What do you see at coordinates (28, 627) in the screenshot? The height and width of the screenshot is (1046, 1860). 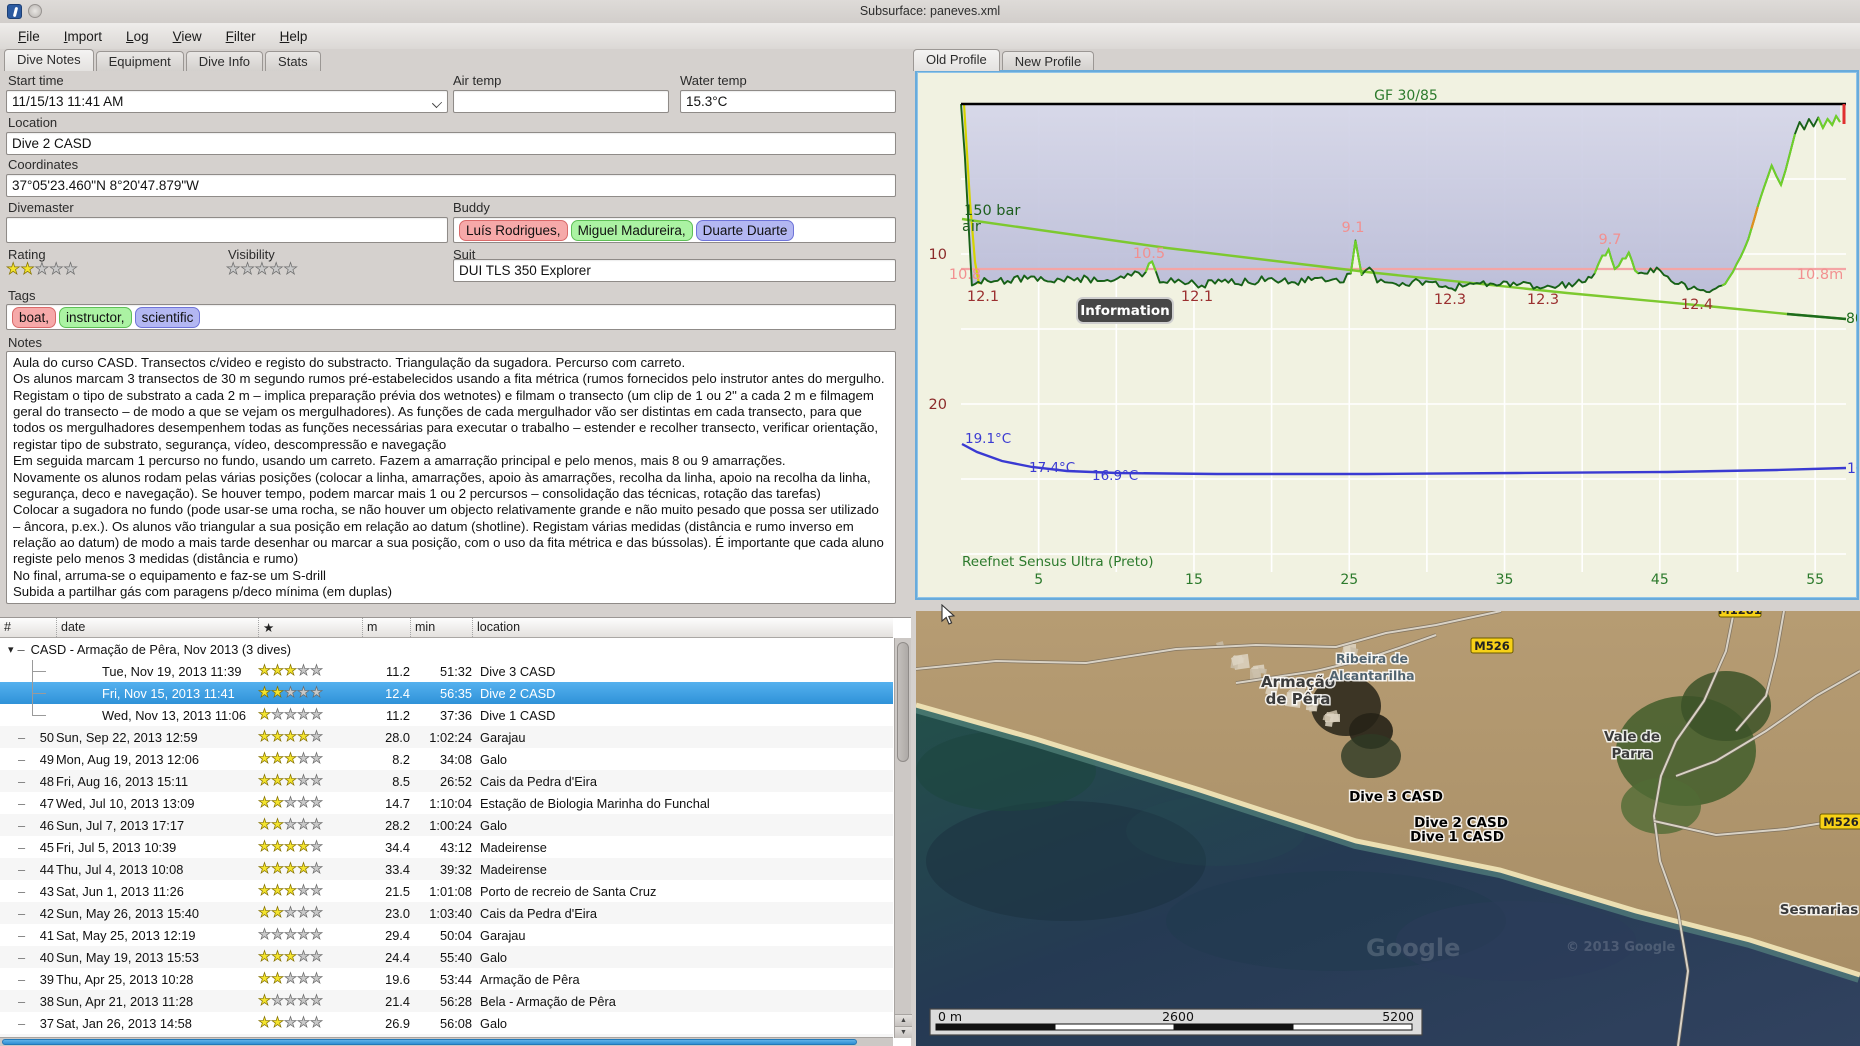 I see `column-header-num: #` at bounding box center [28, 627].